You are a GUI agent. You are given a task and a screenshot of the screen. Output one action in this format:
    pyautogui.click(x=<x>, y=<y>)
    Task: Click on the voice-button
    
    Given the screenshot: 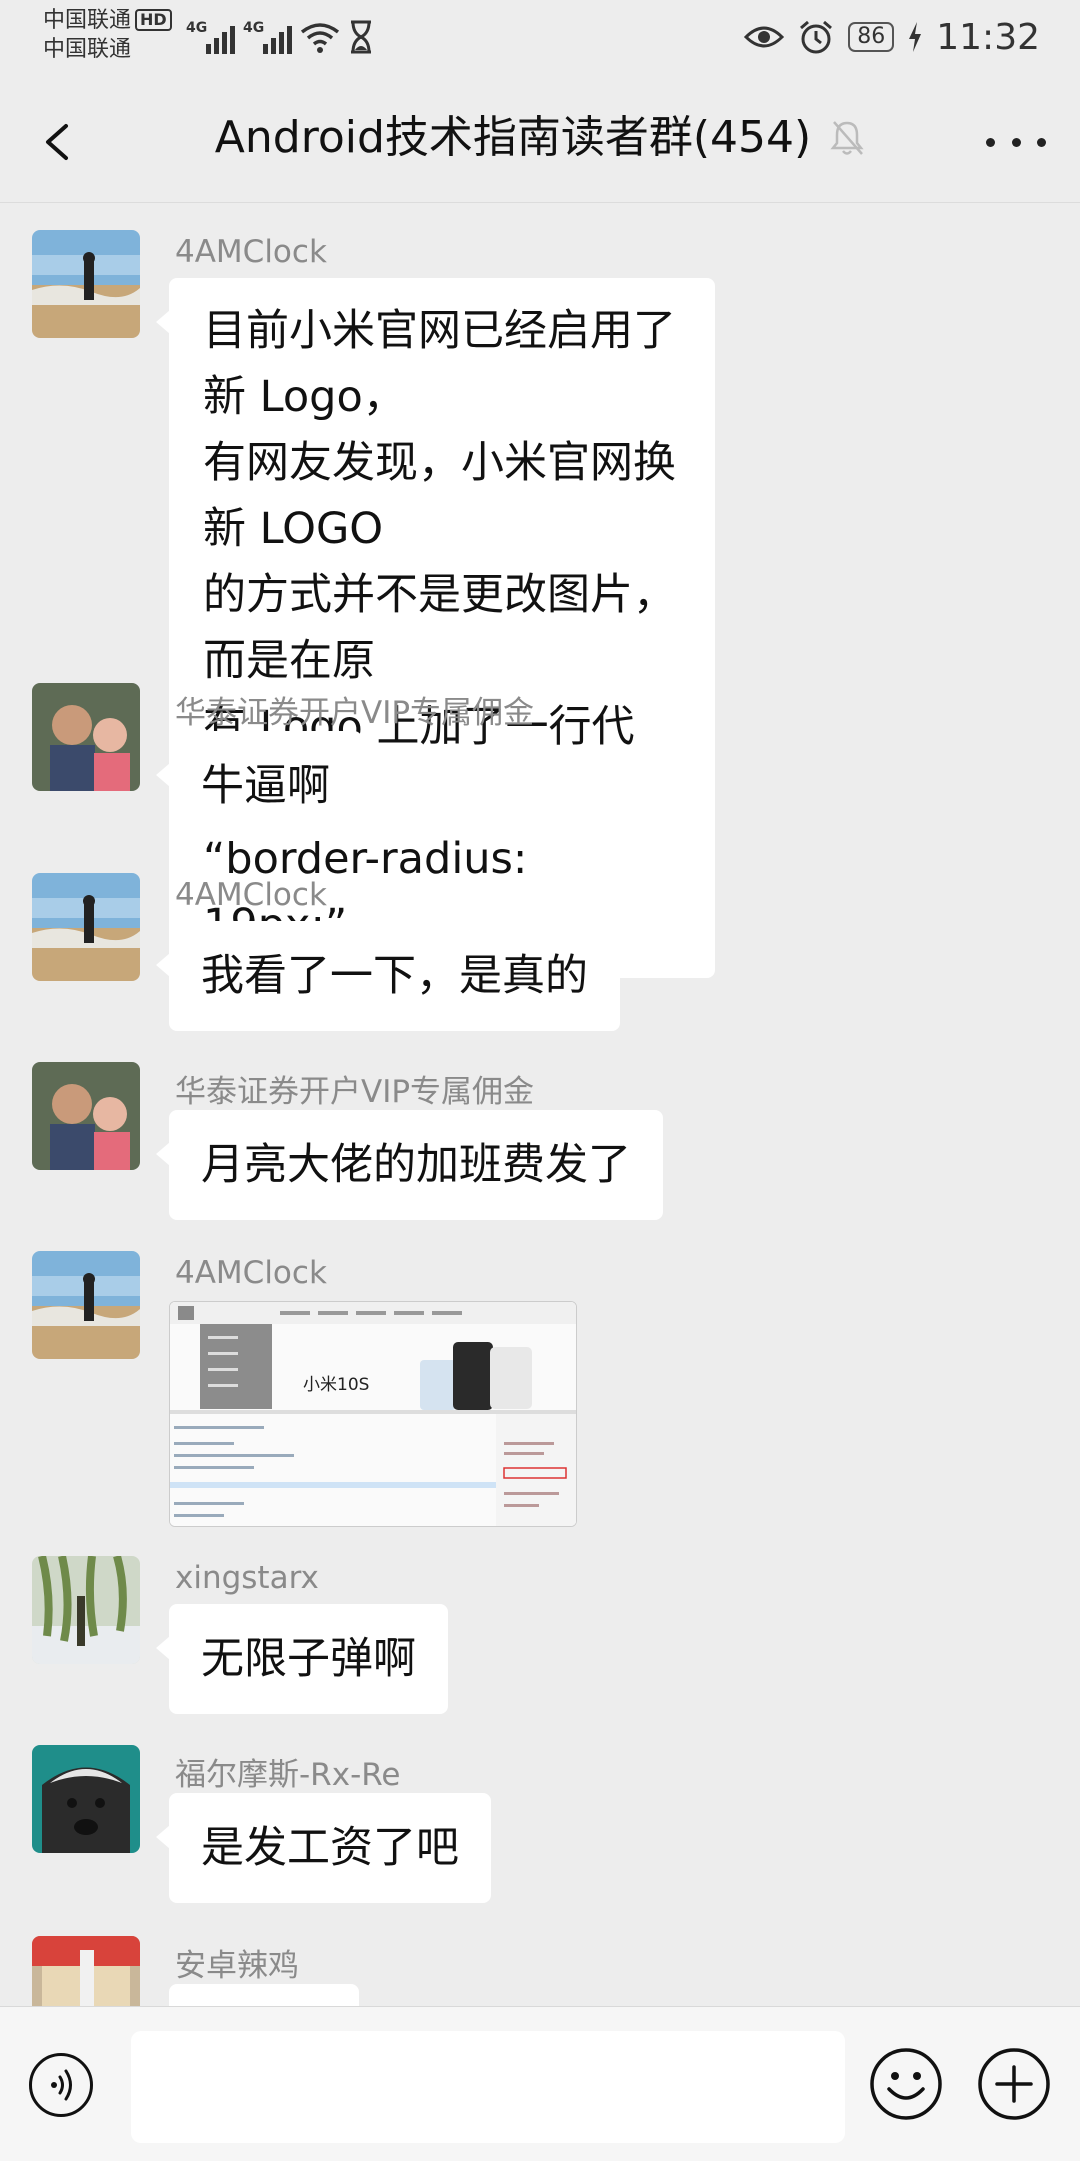 What is the action you would take?
    pyautogui.click(x=61, y=2085)
    